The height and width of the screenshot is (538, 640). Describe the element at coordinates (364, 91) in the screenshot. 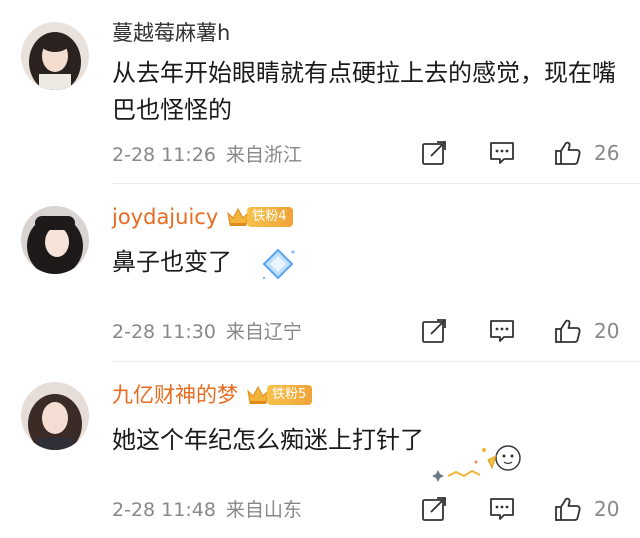

I see `comment-text: 从去年开始眼睛就有点硬拉上去的感觉，现在嘴巴也怪怪的` at that location.